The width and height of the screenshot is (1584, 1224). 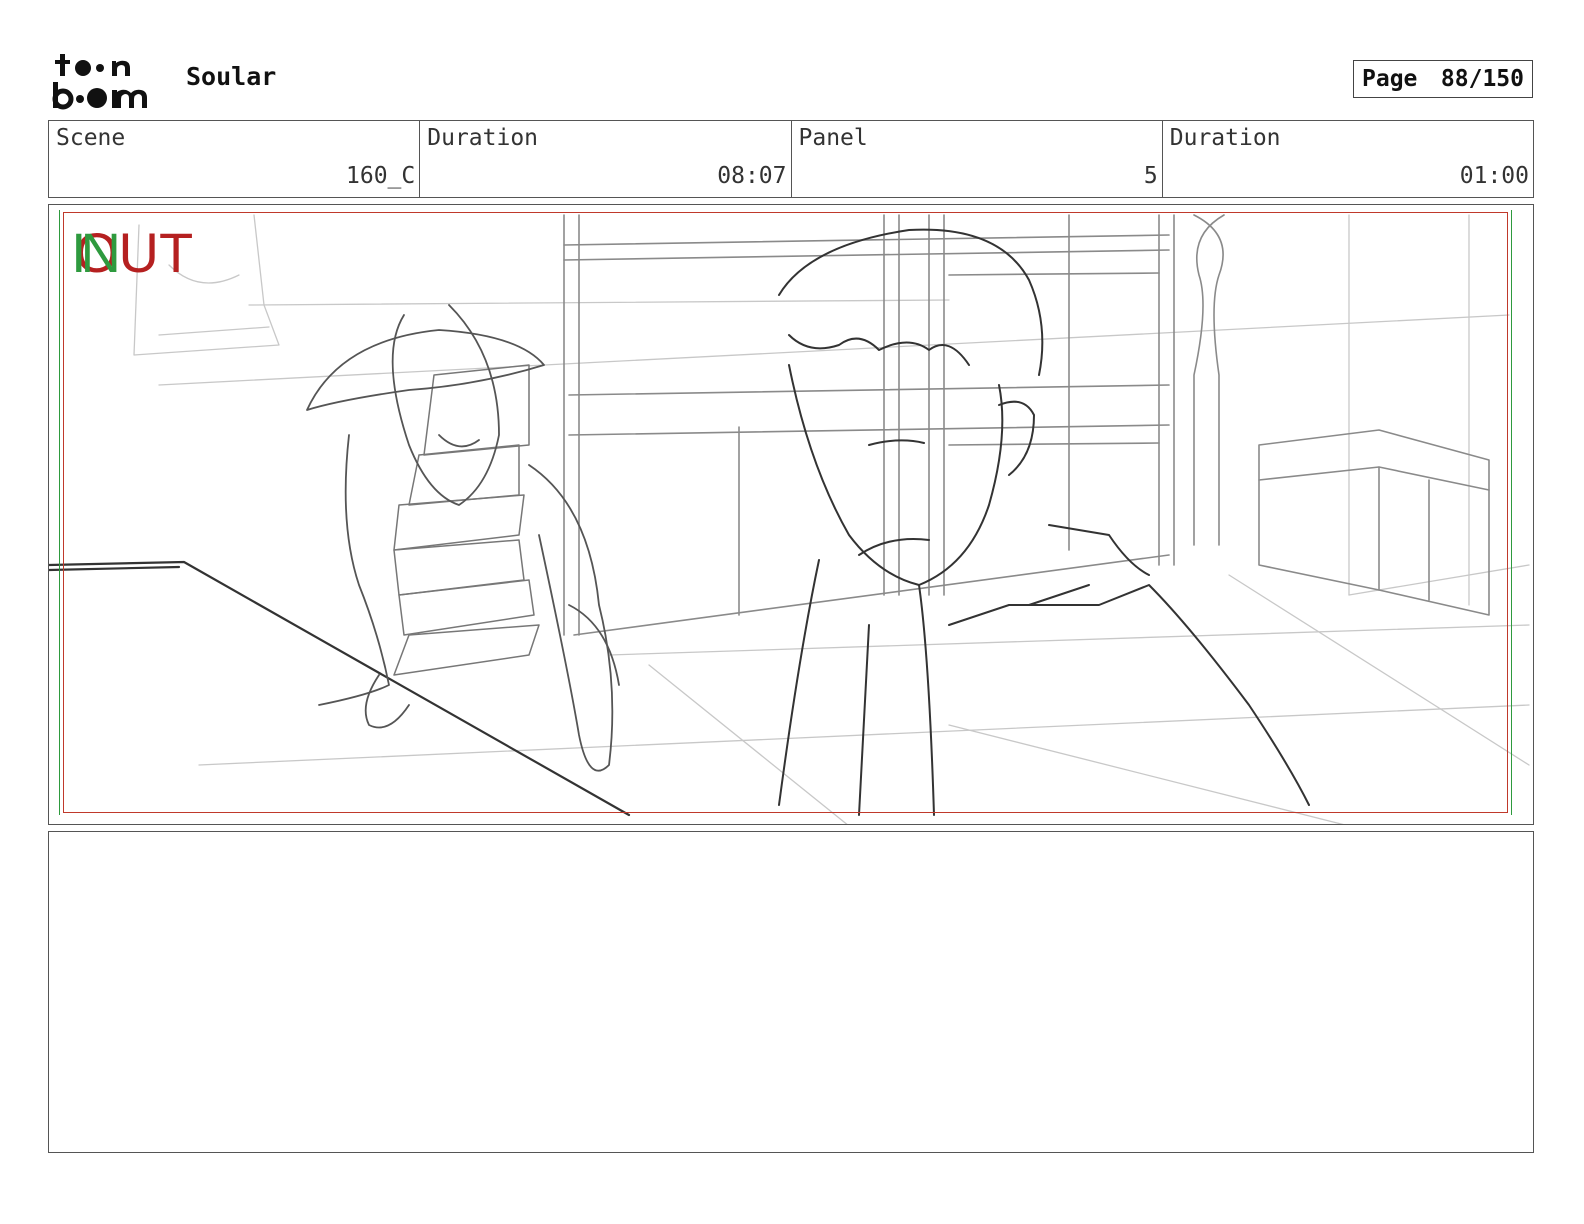 I want to click on panel-duration-value: 01:00, so click(x=1494, y=176).